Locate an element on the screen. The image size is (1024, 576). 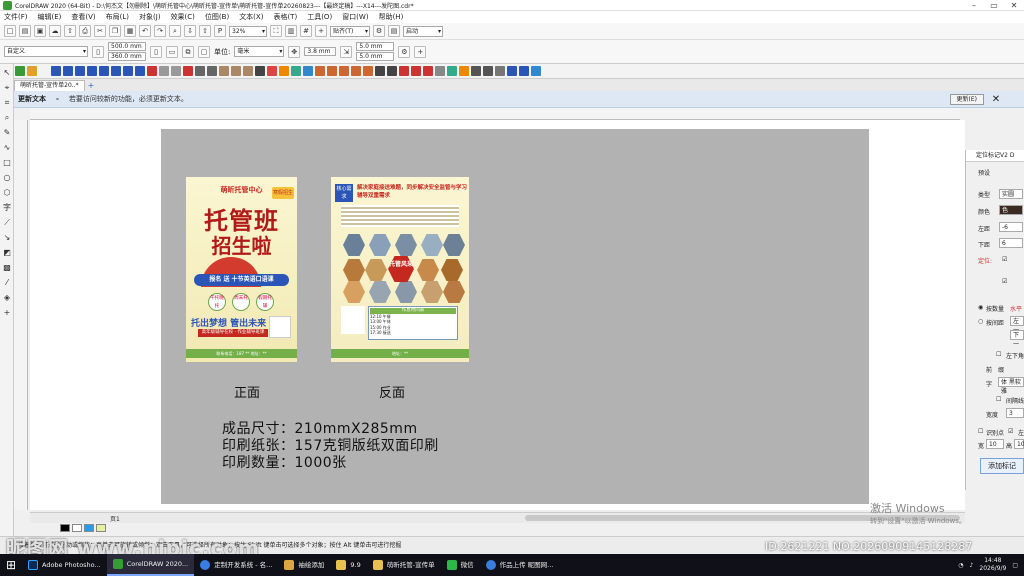
redo-icon: ↷ is located at coordinates (160, 31).